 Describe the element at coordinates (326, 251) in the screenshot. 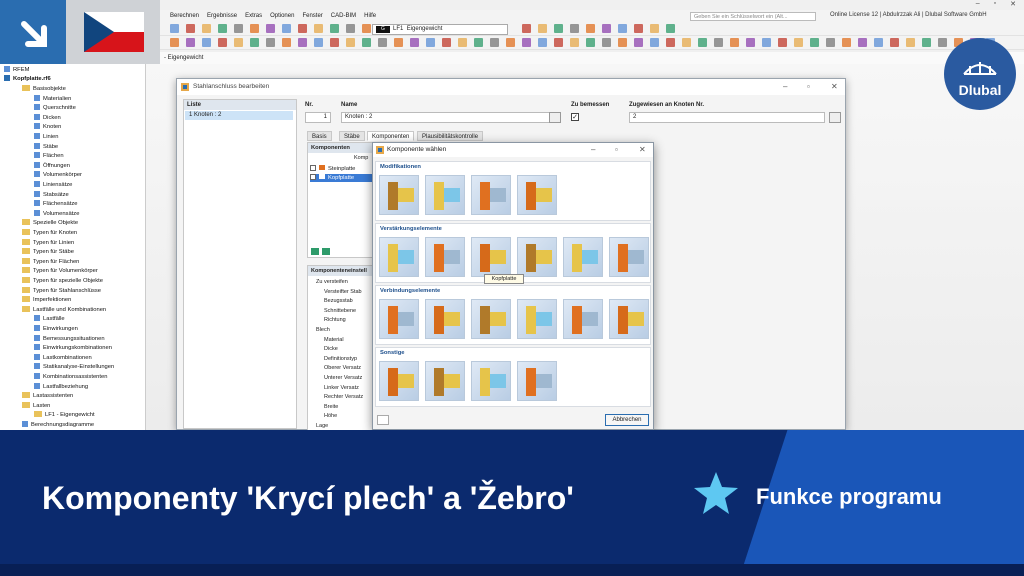

I see `copy-component-icon` at that location.